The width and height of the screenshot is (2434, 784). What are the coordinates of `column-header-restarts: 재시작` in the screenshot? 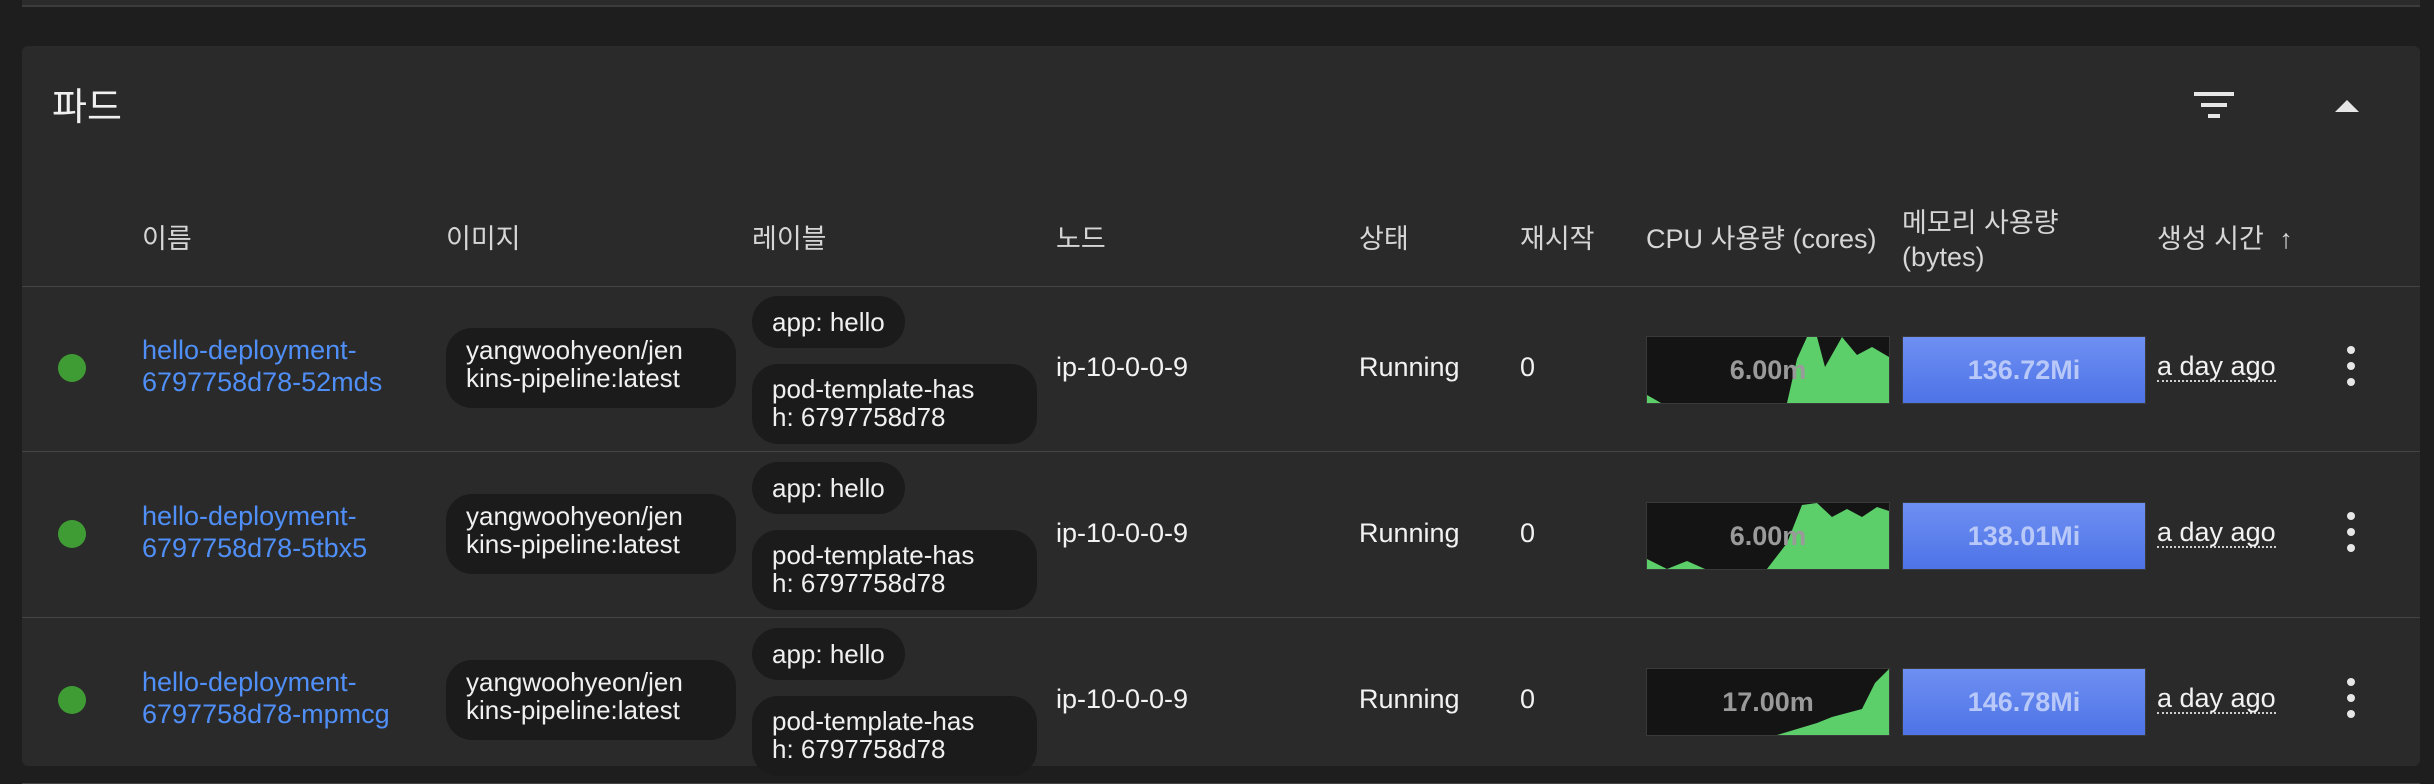 It's located at (1557, 239).